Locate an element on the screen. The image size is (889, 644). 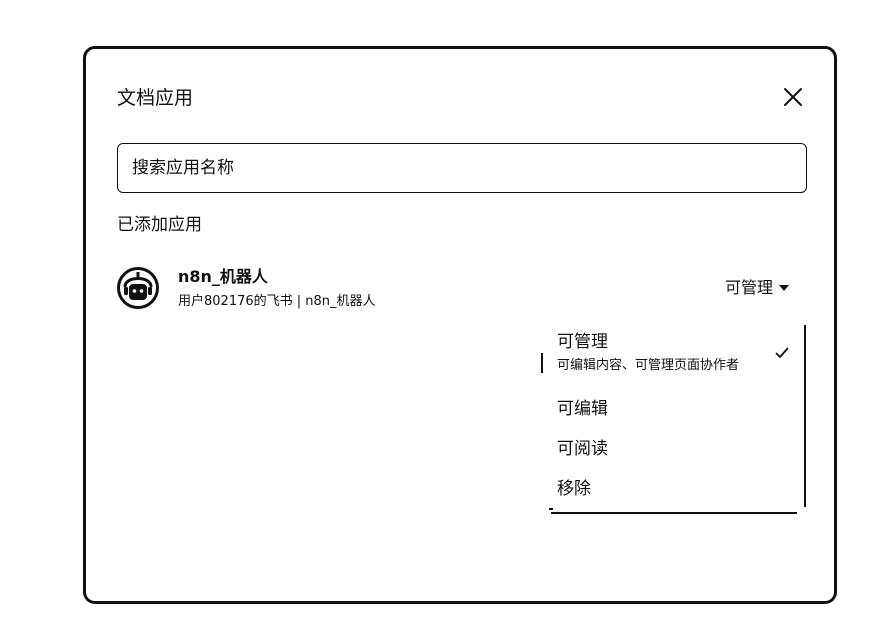
menu-item-manage: 可管理 可编辑内容、可管理页面协作者 is located at coordinates (648, 353).